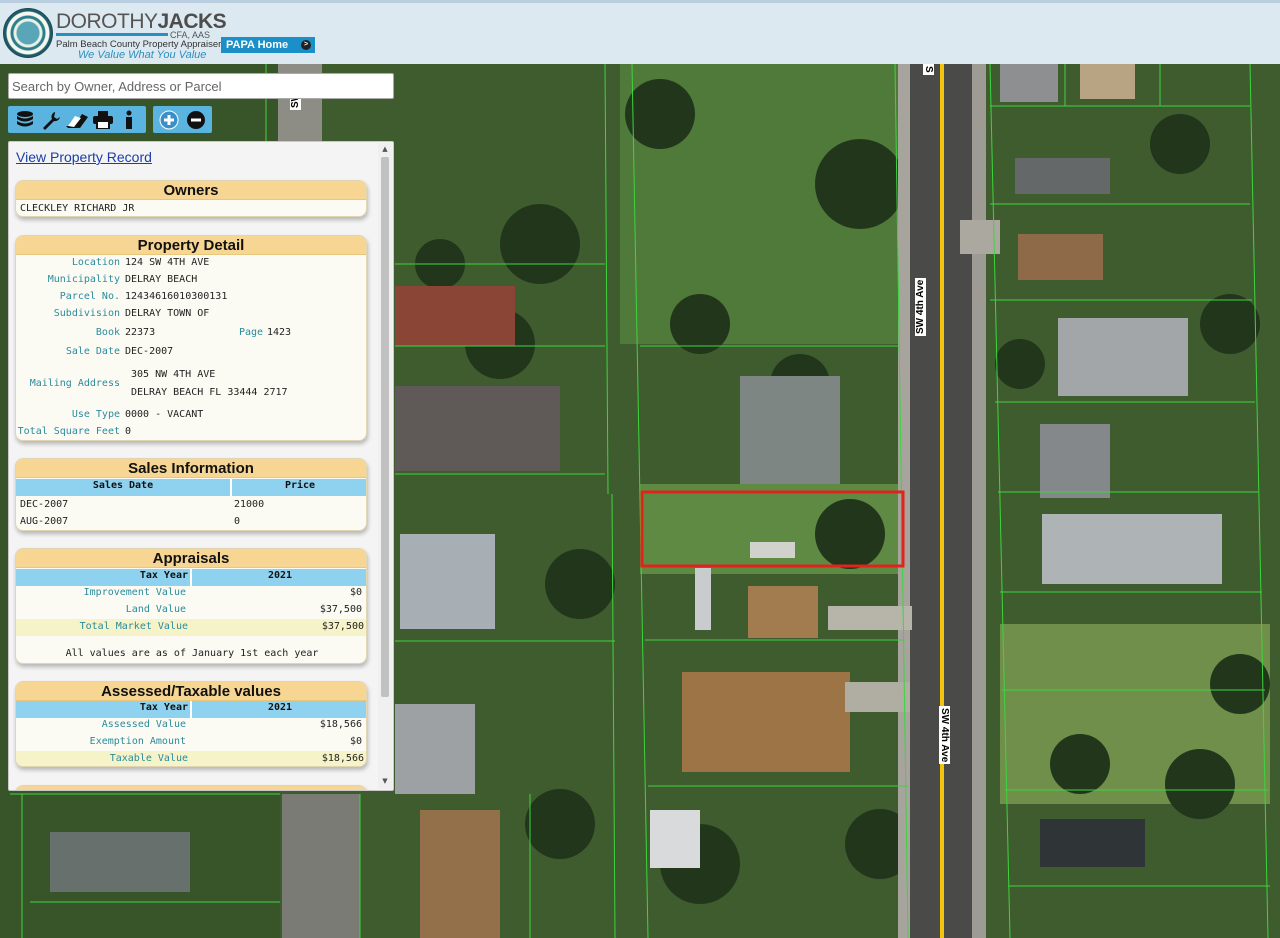  I want to click on search-input, so click(201, 86).